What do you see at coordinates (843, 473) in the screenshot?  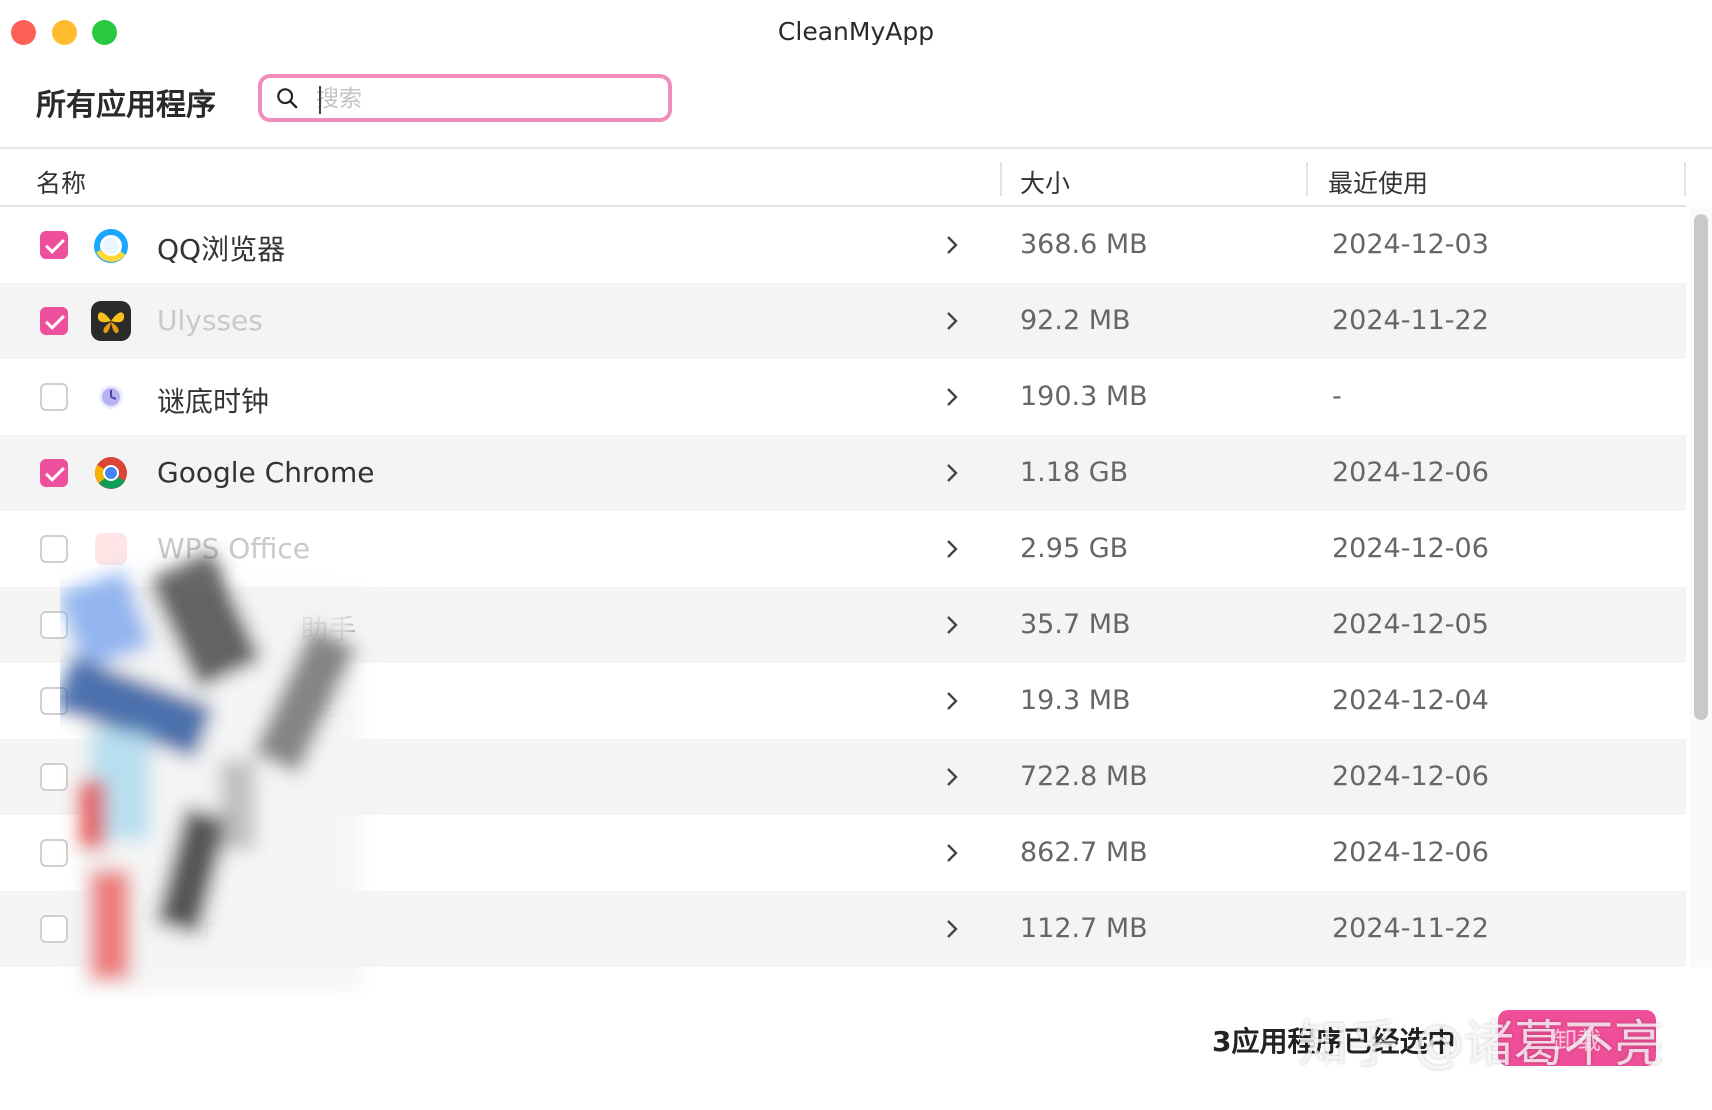 I see `table-row: Google Chrome 1.18 GB 2024-12-06` at bounding box center [843, 473].